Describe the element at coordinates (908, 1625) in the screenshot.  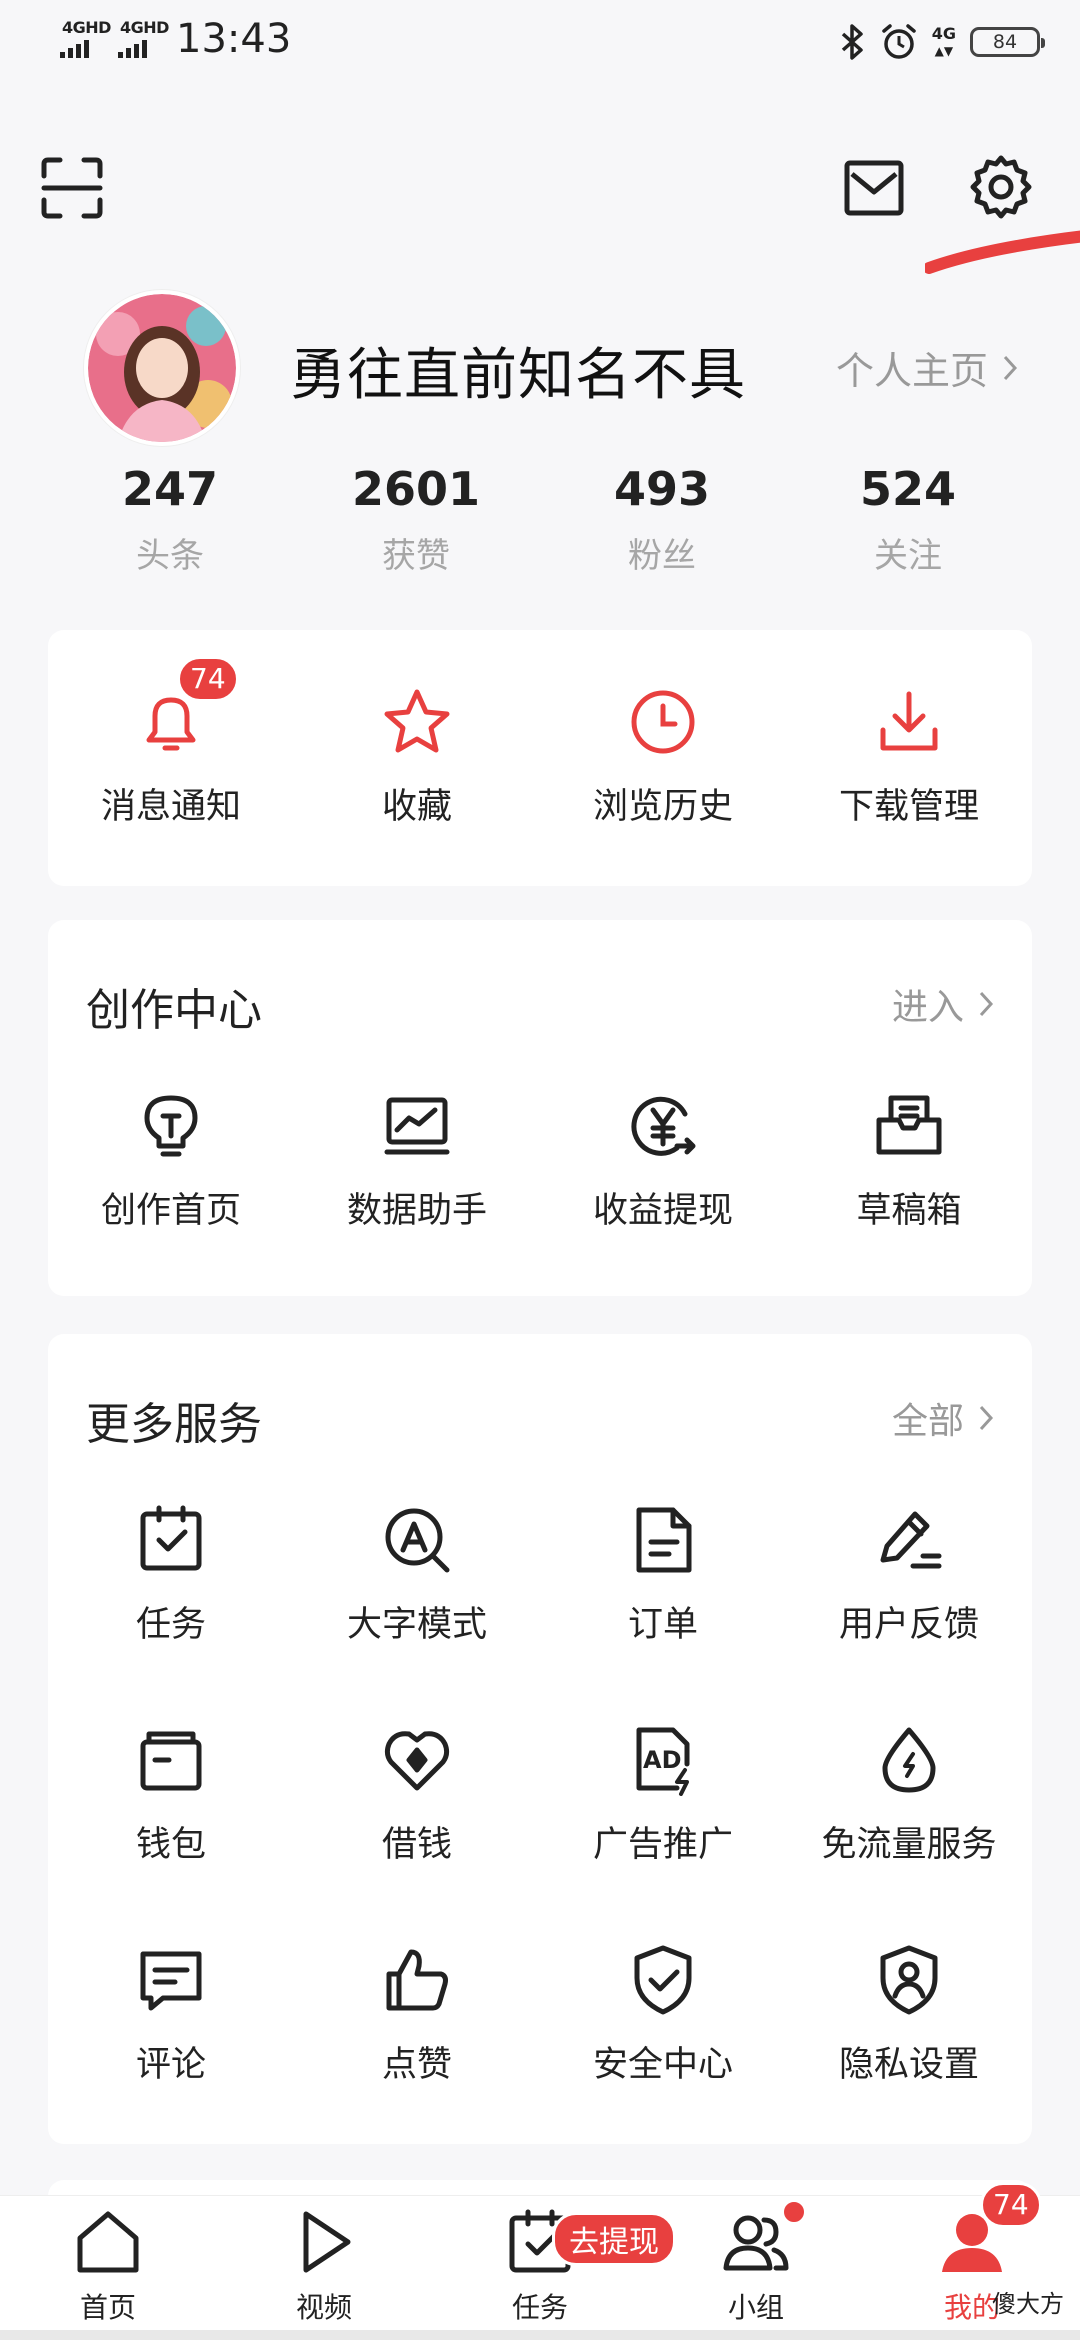
I see `service-label: 用户反馈` at that location.